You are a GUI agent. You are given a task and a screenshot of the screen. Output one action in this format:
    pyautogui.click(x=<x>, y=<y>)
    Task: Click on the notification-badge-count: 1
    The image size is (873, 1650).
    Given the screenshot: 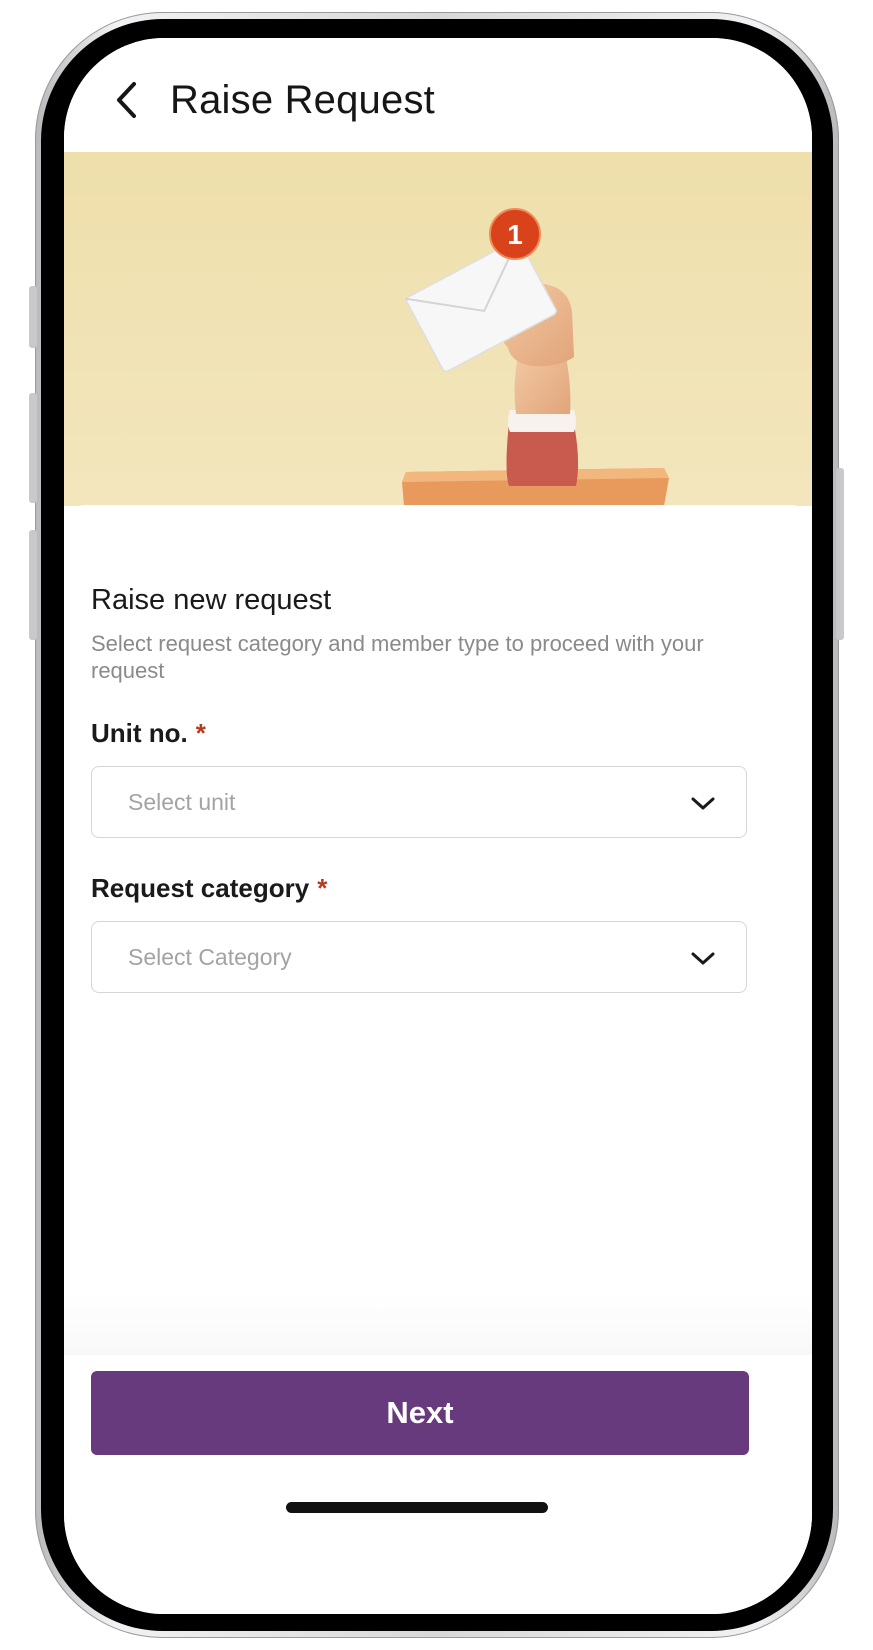 What is the action you would take?
    pyautogui.click(x=515, y=234)
    